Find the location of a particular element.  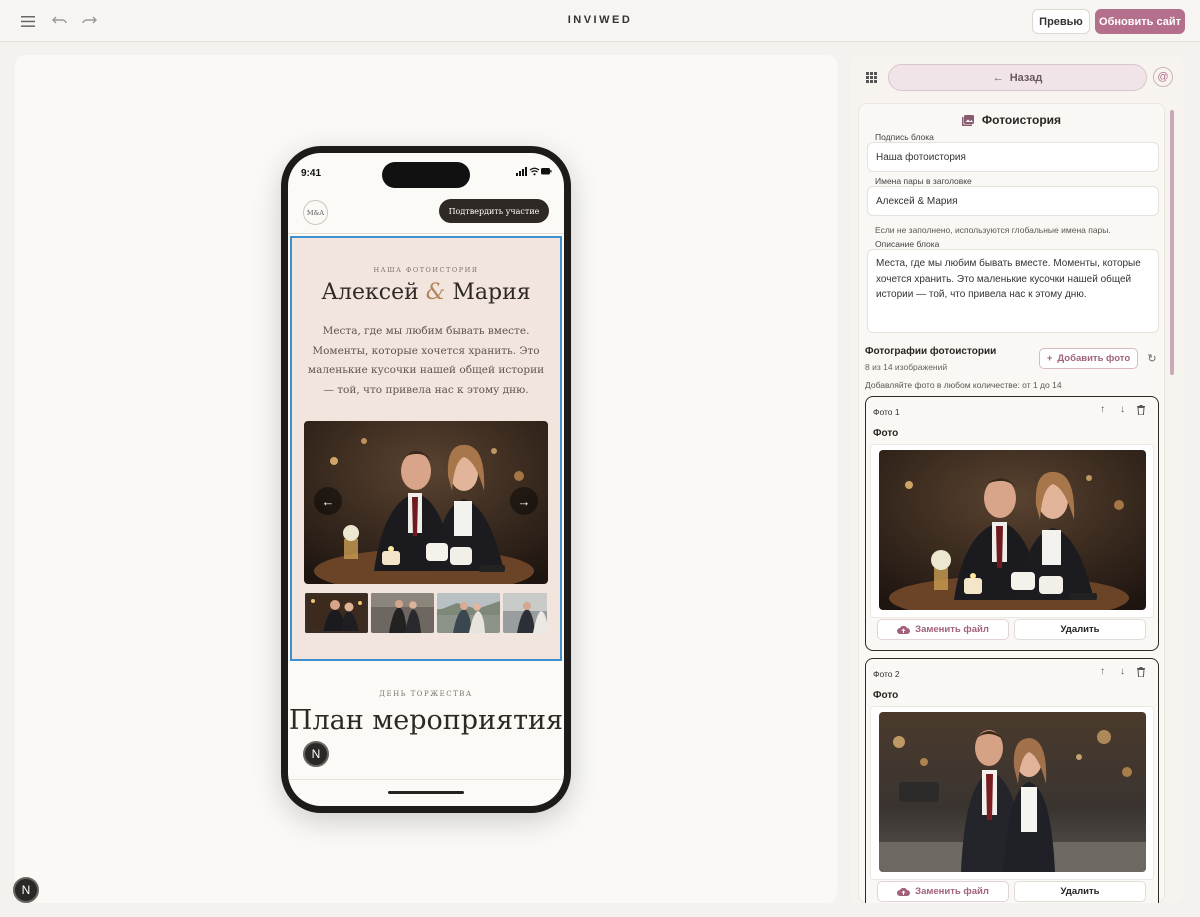

story-title: Алексей & Мария is located at coordinates (426, 292).